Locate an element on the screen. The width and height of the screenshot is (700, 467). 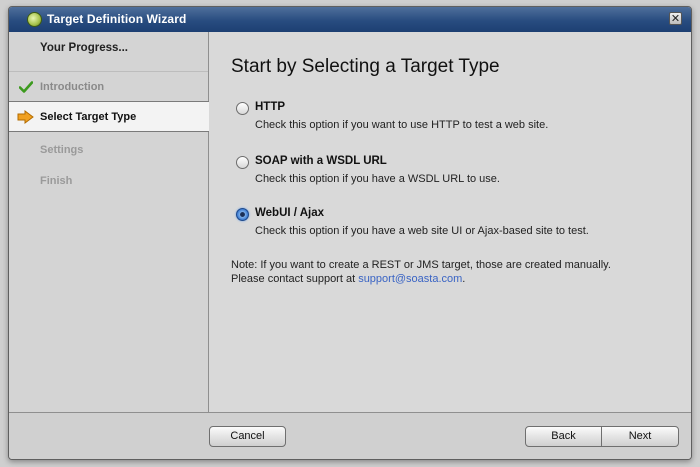
back-button: Back is located at coordinates (563, 436).